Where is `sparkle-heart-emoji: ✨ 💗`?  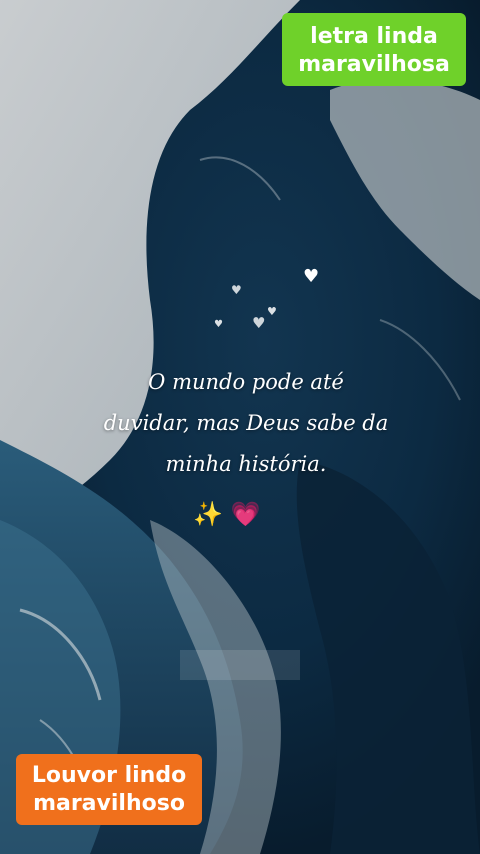
sparkle-heart-emoji: ✨ 💗 is located at coordinates (227, 514).